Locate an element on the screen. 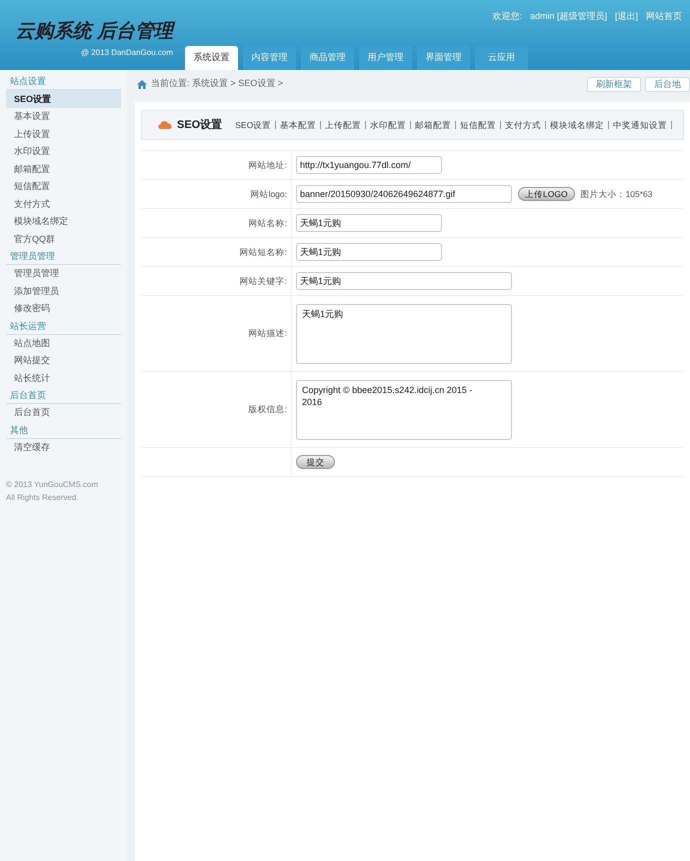 This screenshot has height=861, width=690. cloud-icon is located at coordinates (165, 125).